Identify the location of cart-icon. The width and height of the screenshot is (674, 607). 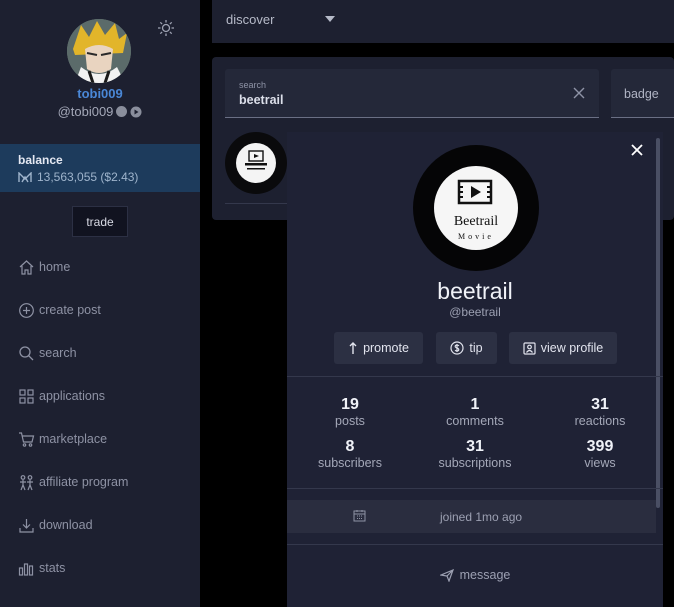
(27, 439).